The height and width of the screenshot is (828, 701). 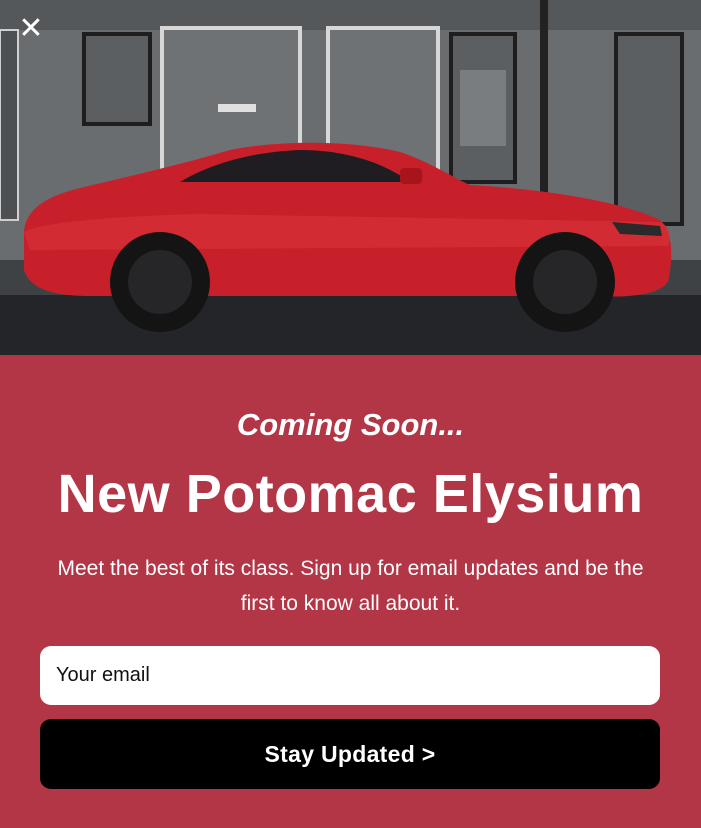 What do you see at coordinates (31, 29) in the screenshot?
I see `close-icon: ✕` at bounding box center [31, 29].